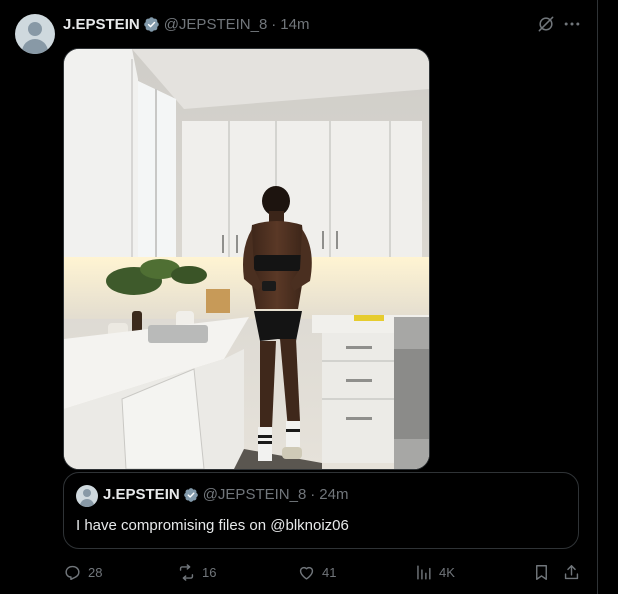 Image resolution: width=618 pixels, height=594 pixels. I want to click on share-icon, so click(571, 571).